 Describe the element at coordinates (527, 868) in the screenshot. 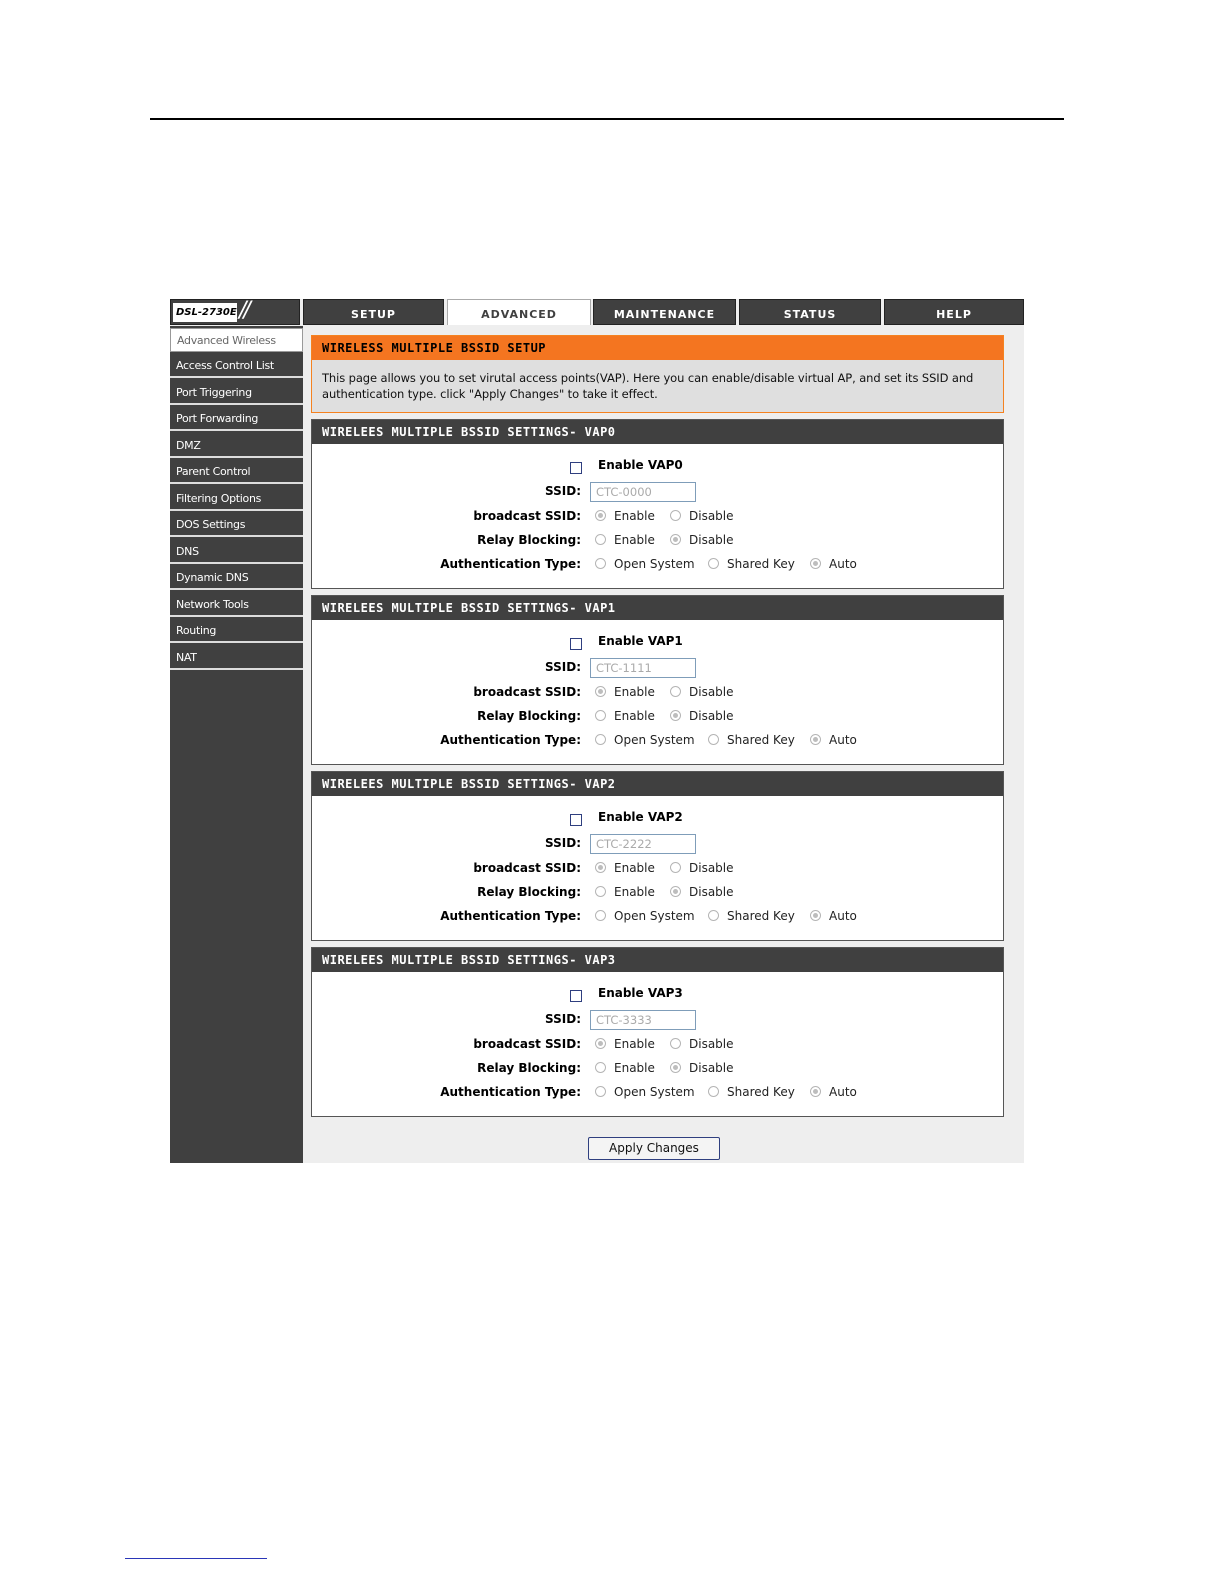

I see `vap2-broadcast-label: broadcast SSID:` at that location.